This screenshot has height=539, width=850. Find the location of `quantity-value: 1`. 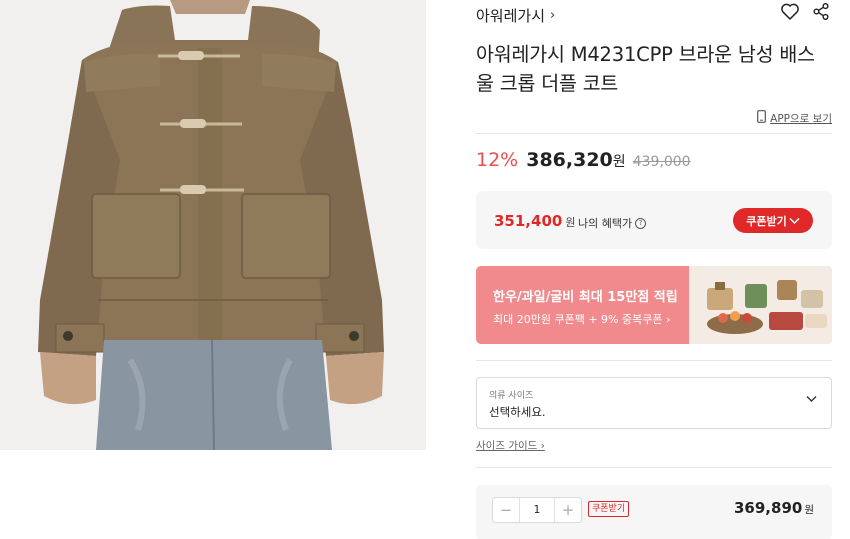

quantity-value: 1 is located at coordinates (537, 510).